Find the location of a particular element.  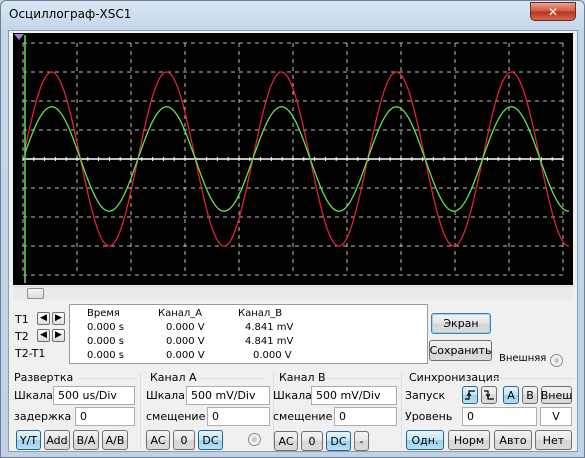

readout-header-channel-b: Канал_B is located at coordinates (260, 313).